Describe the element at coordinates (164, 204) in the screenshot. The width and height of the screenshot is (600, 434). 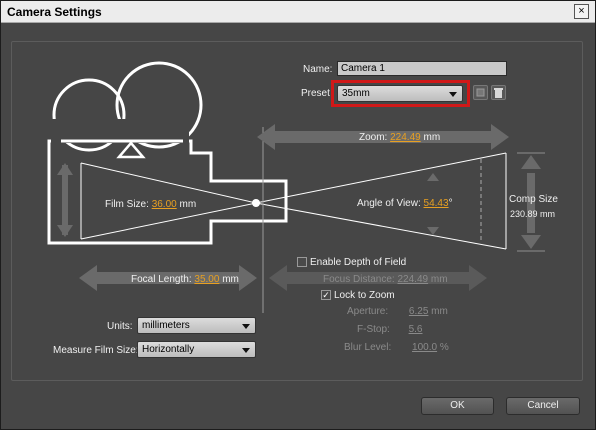
I see `film-size-value: 36.00` at that location.